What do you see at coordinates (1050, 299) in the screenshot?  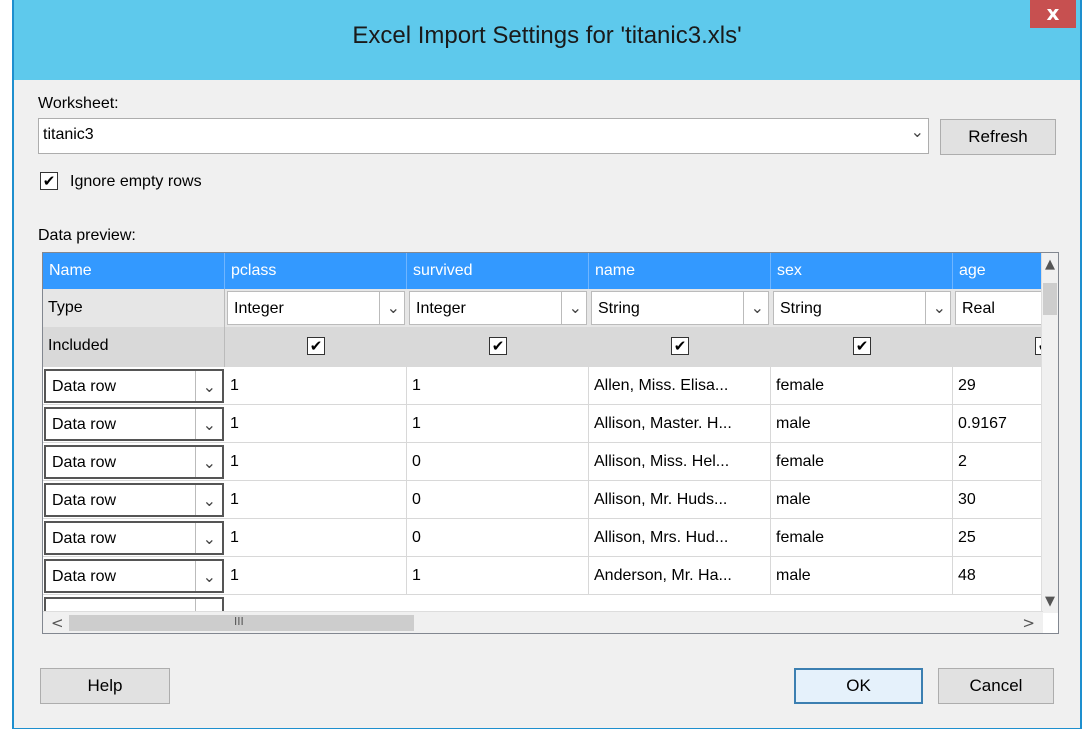 I see `vertical-scroll-thumb` at bounding box center [1050, 299].